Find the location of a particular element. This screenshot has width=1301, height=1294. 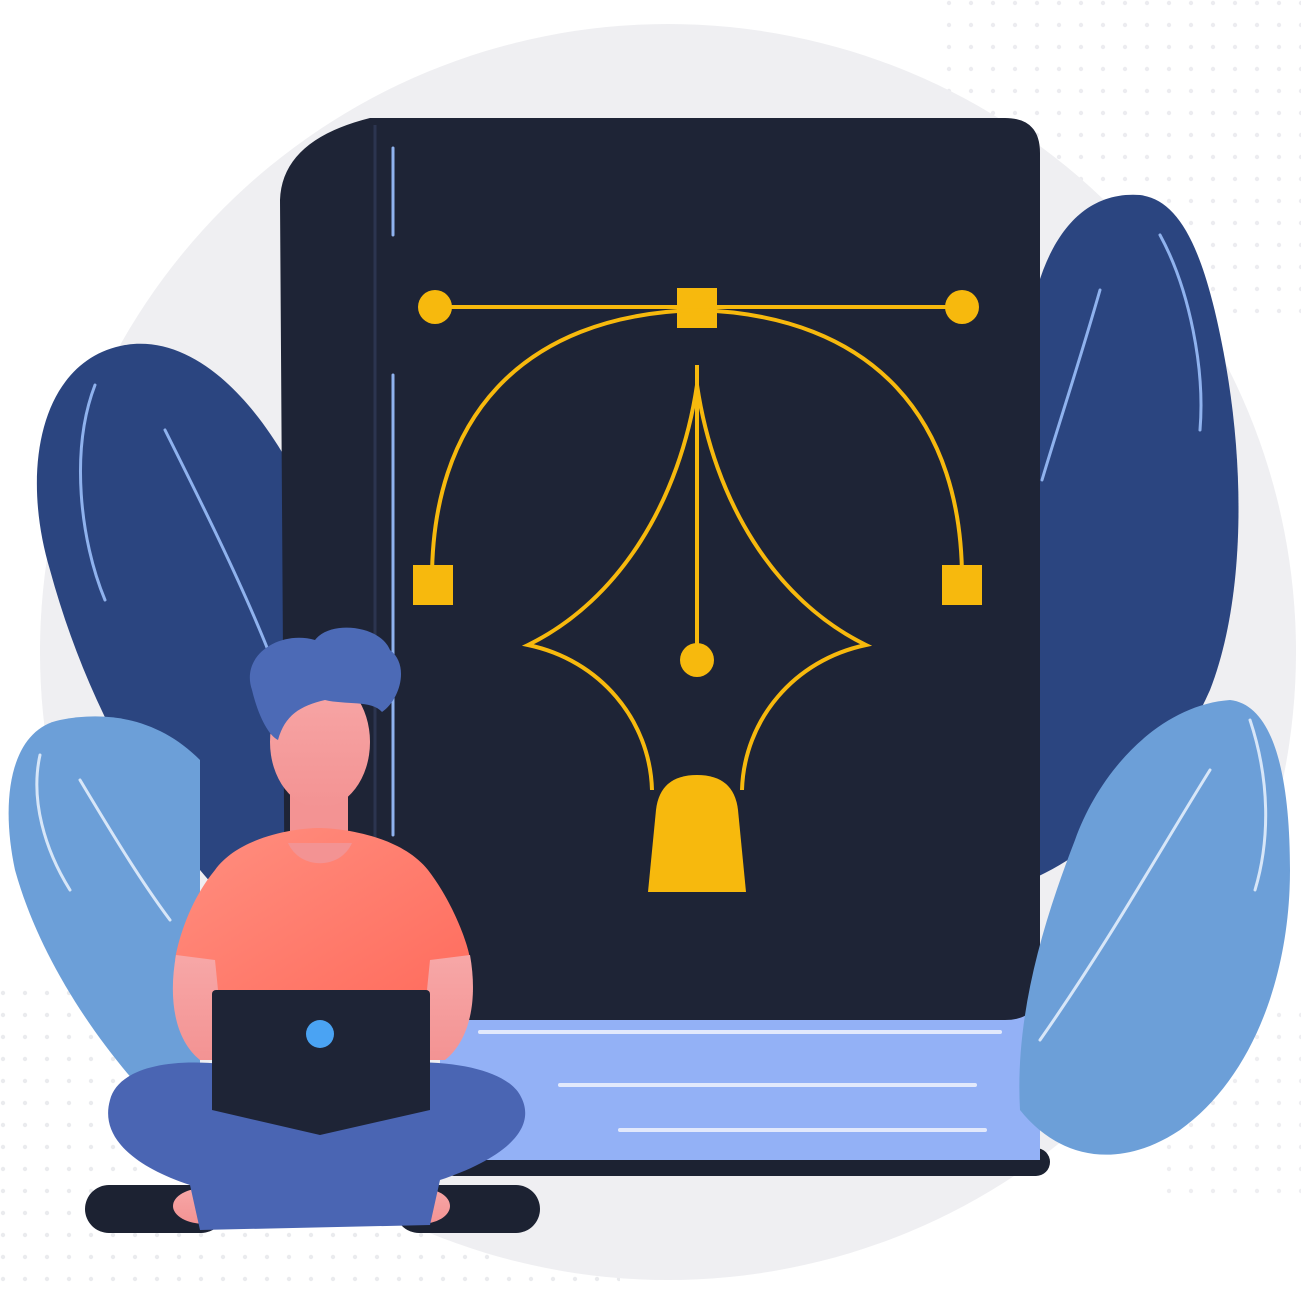

laptop is located at coordinates (321, 1062).